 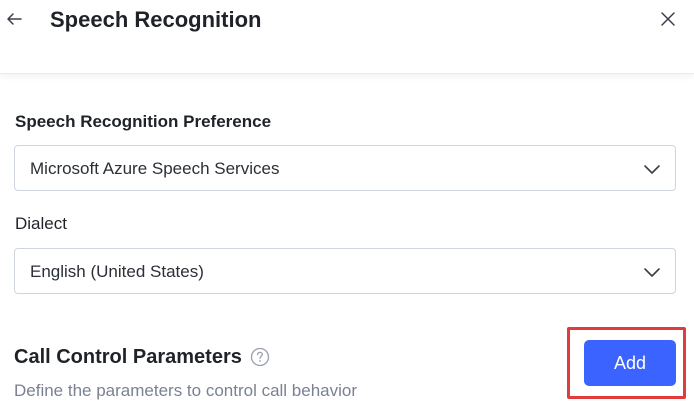 What do you see at coordinates (630, 363) in the screenshot?
I see `add-button: Add` at bounding box center [630, 363].